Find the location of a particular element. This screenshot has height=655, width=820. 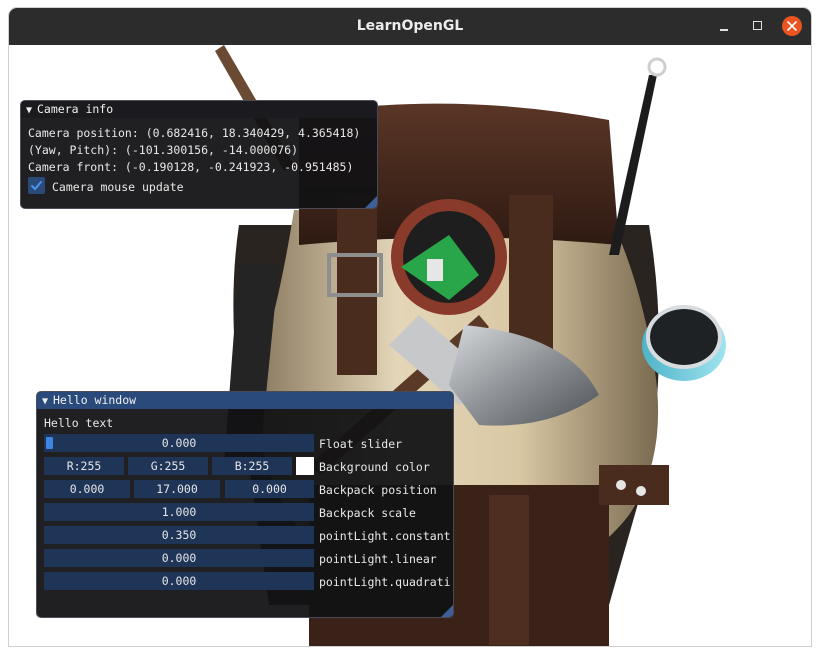

float-slider-label: Float slider is located at coordinates (361, 444).